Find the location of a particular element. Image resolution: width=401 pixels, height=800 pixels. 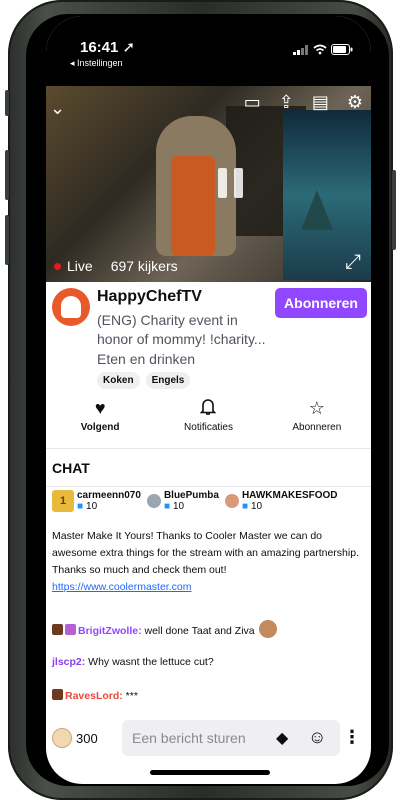

live-indicator: Live 697 kijkers is located at coordinates (116, 266).